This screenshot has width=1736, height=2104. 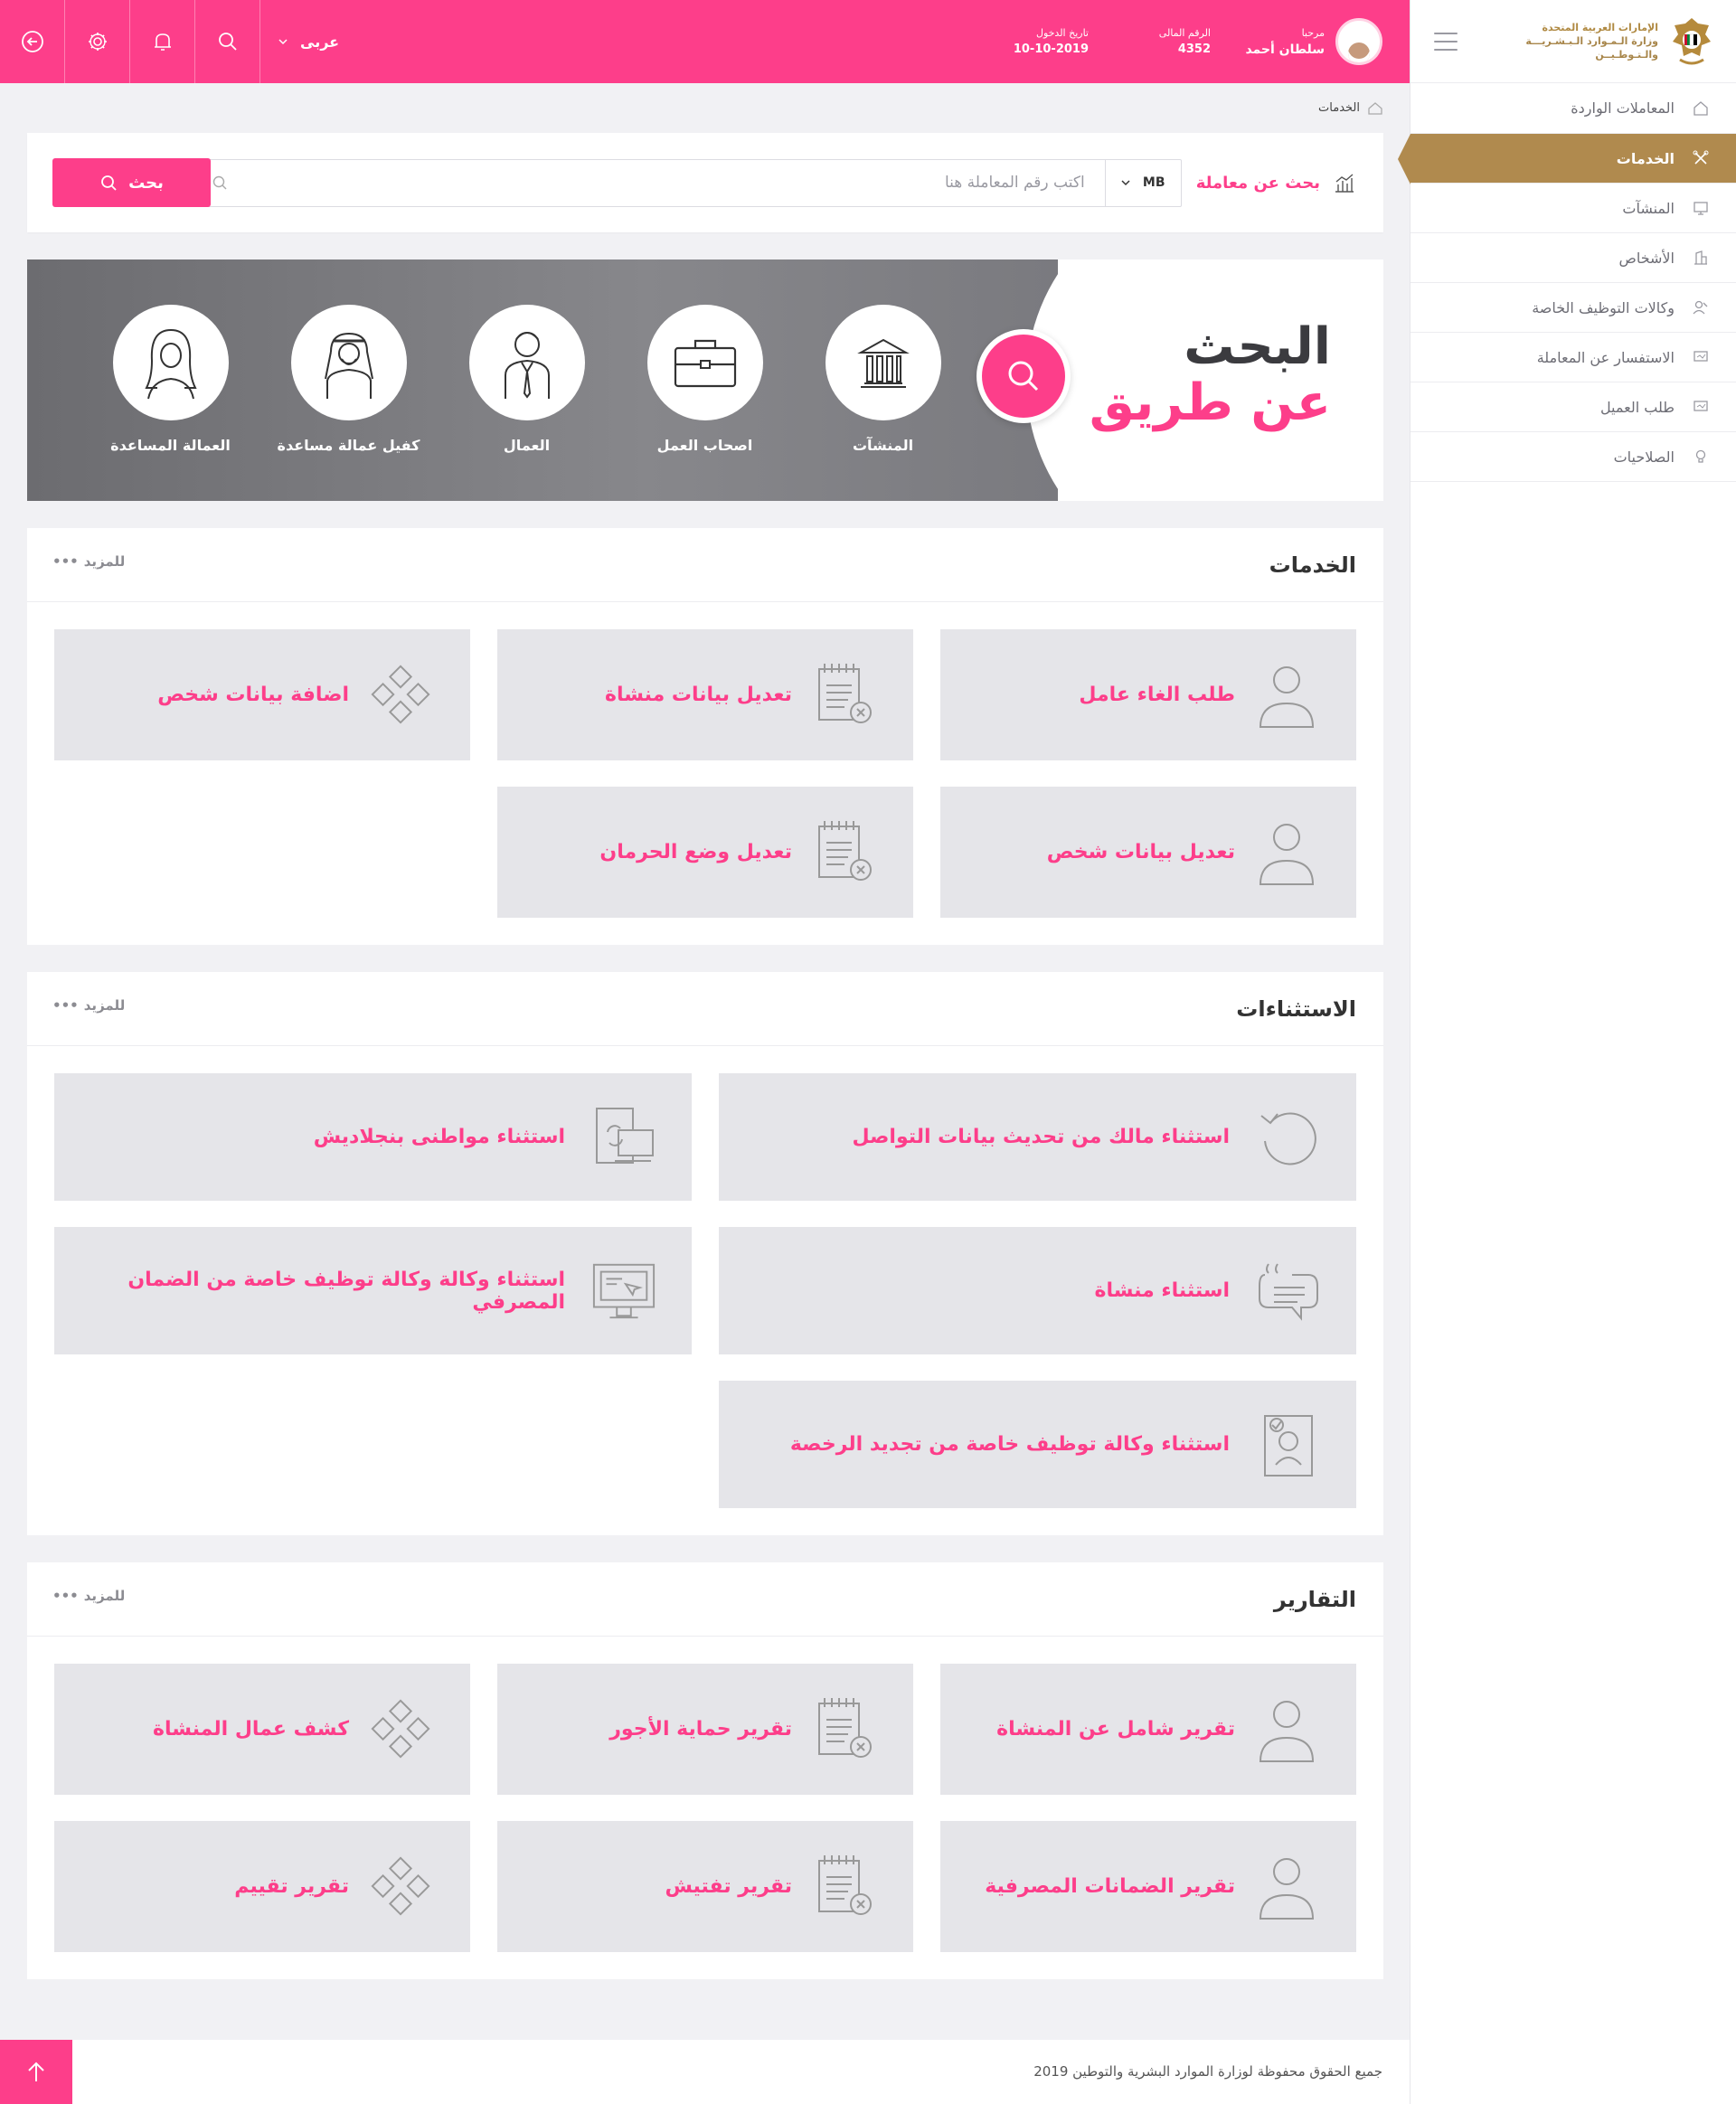 I want to click on login-date-value: 10-10-2019, so click(x=1051, y=49).